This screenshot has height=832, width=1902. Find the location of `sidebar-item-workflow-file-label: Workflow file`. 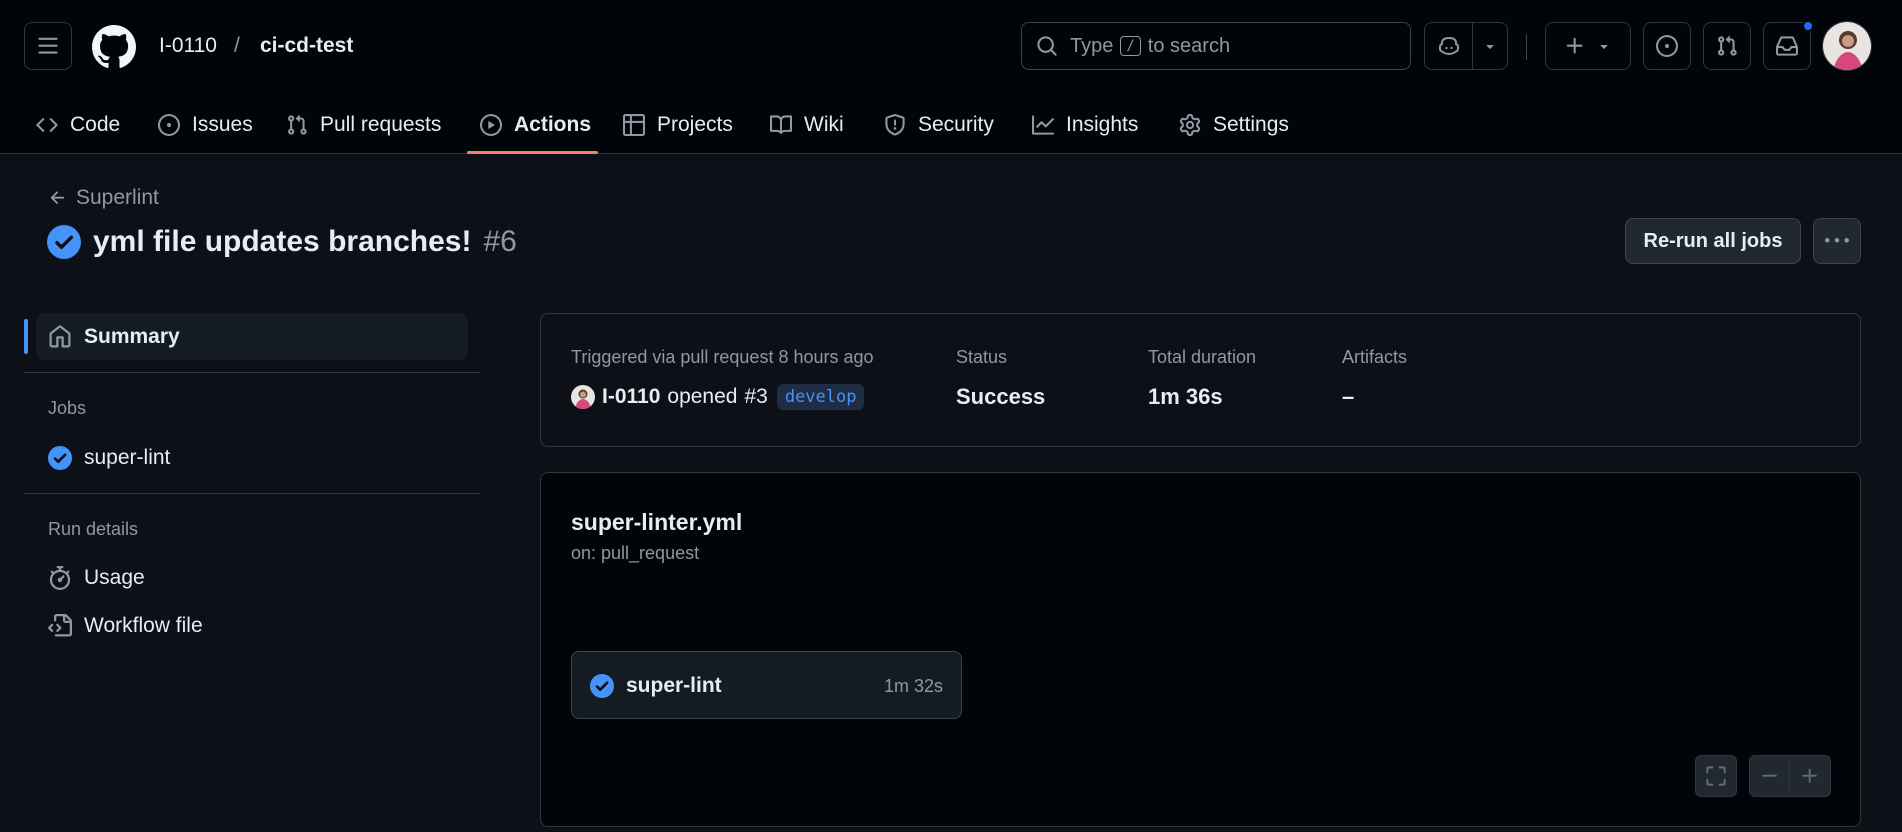

sidebar-item-workflow-file-label: Workflow file is located at coordinates (143, 625).